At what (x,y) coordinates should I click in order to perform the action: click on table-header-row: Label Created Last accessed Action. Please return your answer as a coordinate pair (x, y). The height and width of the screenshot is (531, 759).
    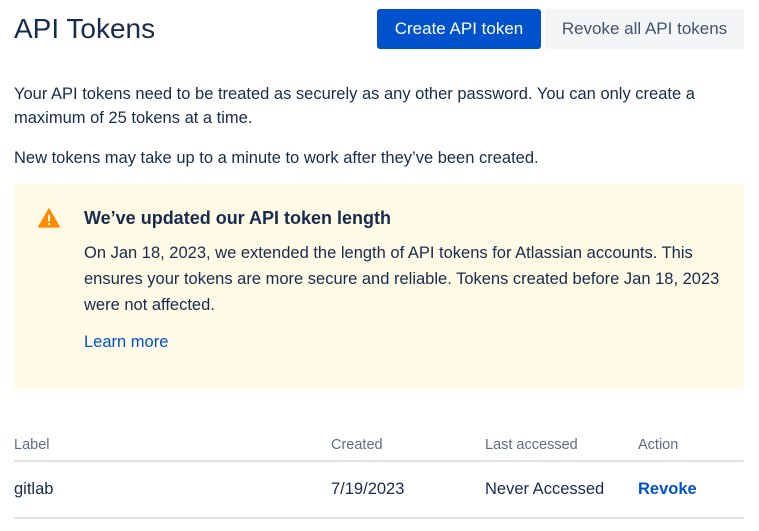
    Looking at the image, I should click on (379, 446).